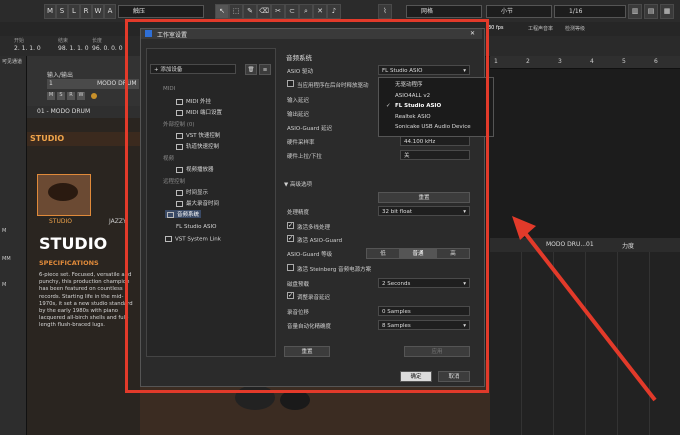  I want to click on drum-kit-icon, so click(63, 192).